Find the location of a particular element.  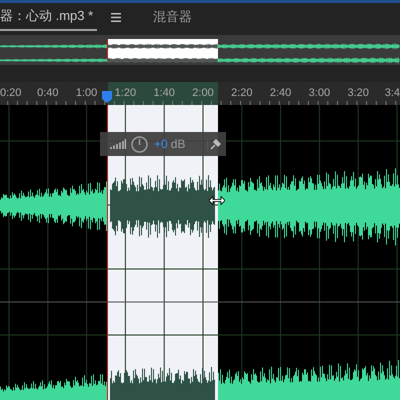

time-label: 3:4 is located at coordinates (392, 93).